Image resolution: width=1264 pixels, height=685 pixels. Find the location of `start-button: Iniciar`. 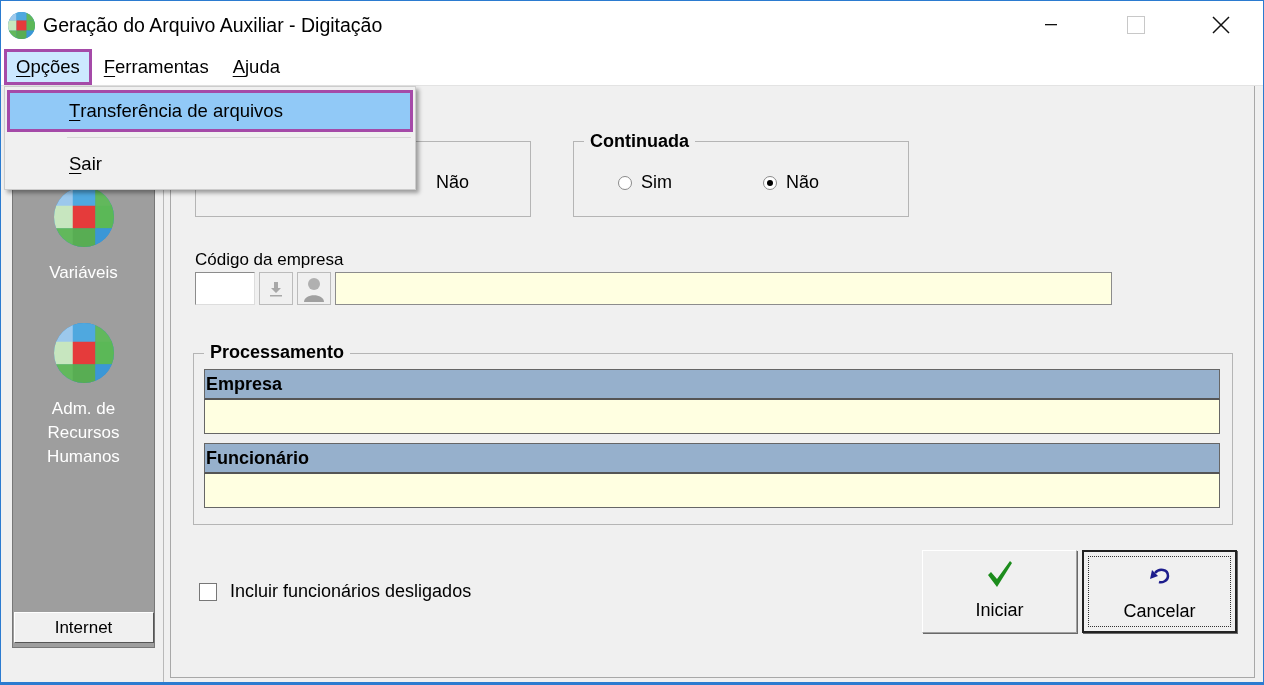

start-button: Iniciar is located at coordinates (999, 591).